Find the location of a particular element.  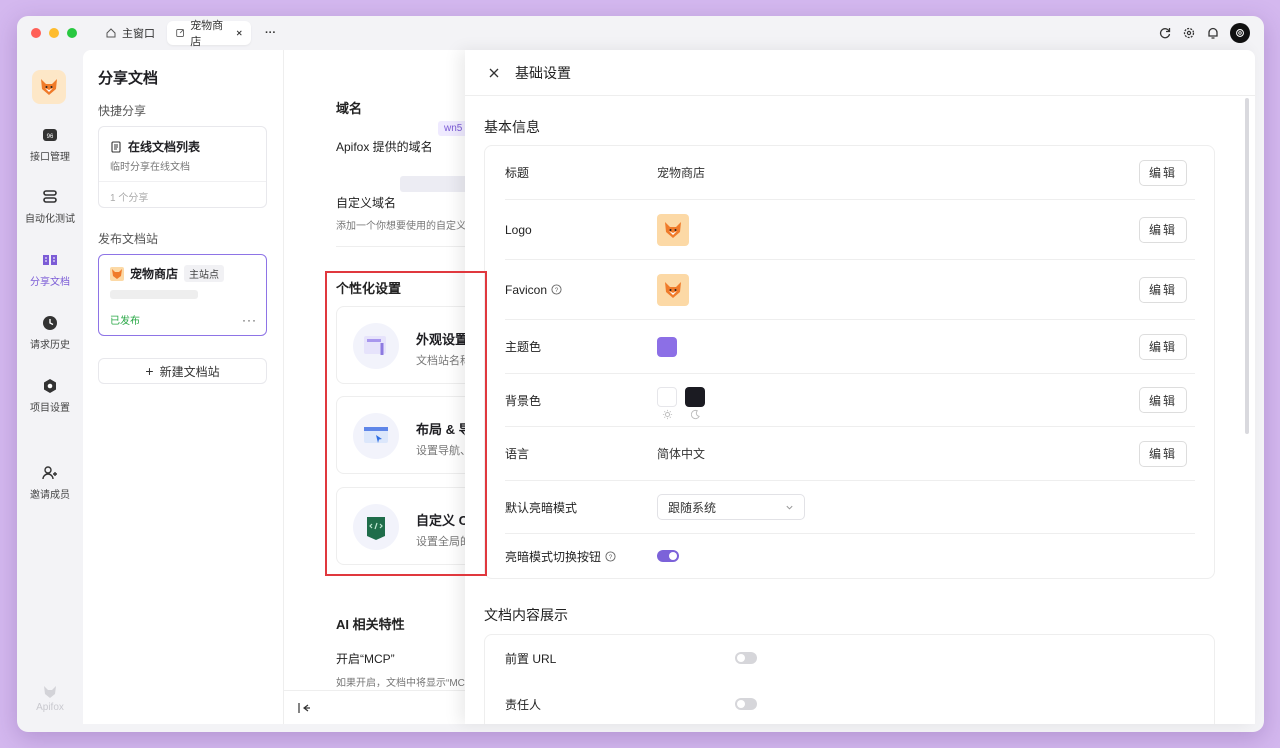

moon-icon is located at coordinates (695, 414).